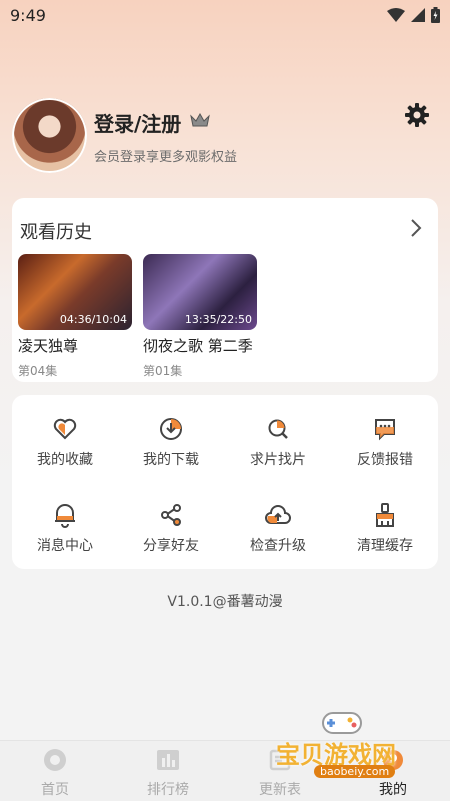 This screenshot has width=450, height=801. Describe the element at coordinates (55, 790) in the screenshot. I see `nav-label: 首页` at that location.